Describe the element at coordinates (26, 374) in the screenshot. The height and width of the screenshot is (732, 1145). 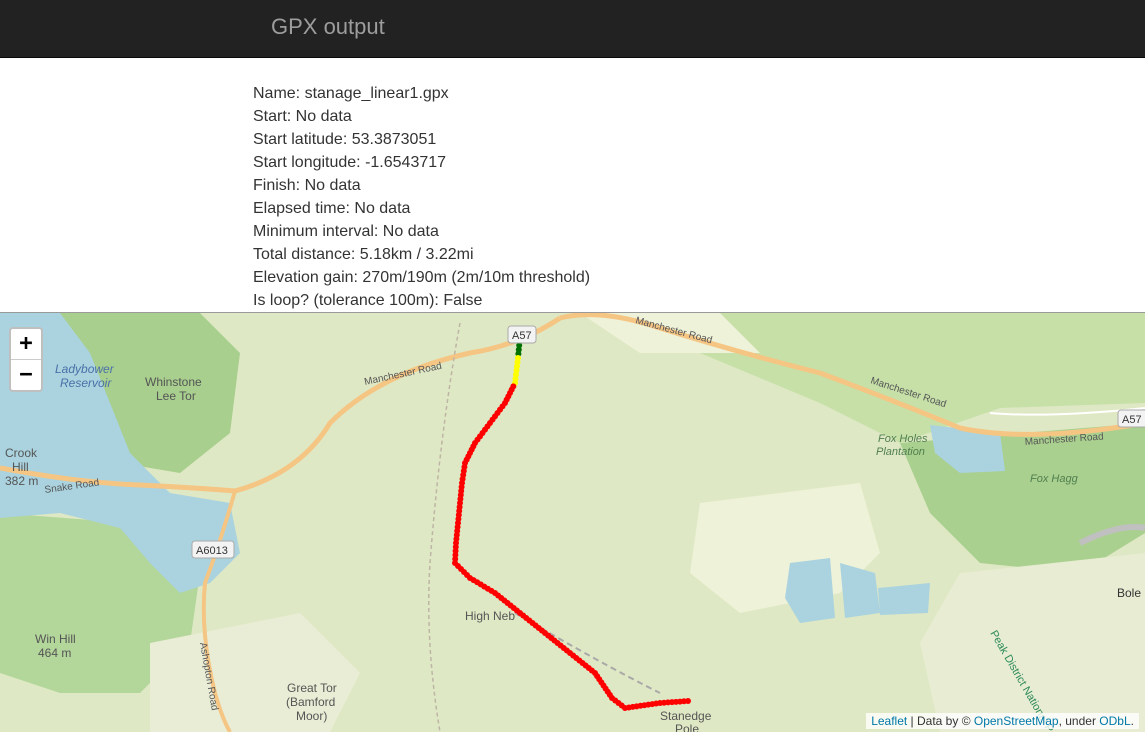
I see `zoom-out-button: −` at that location.